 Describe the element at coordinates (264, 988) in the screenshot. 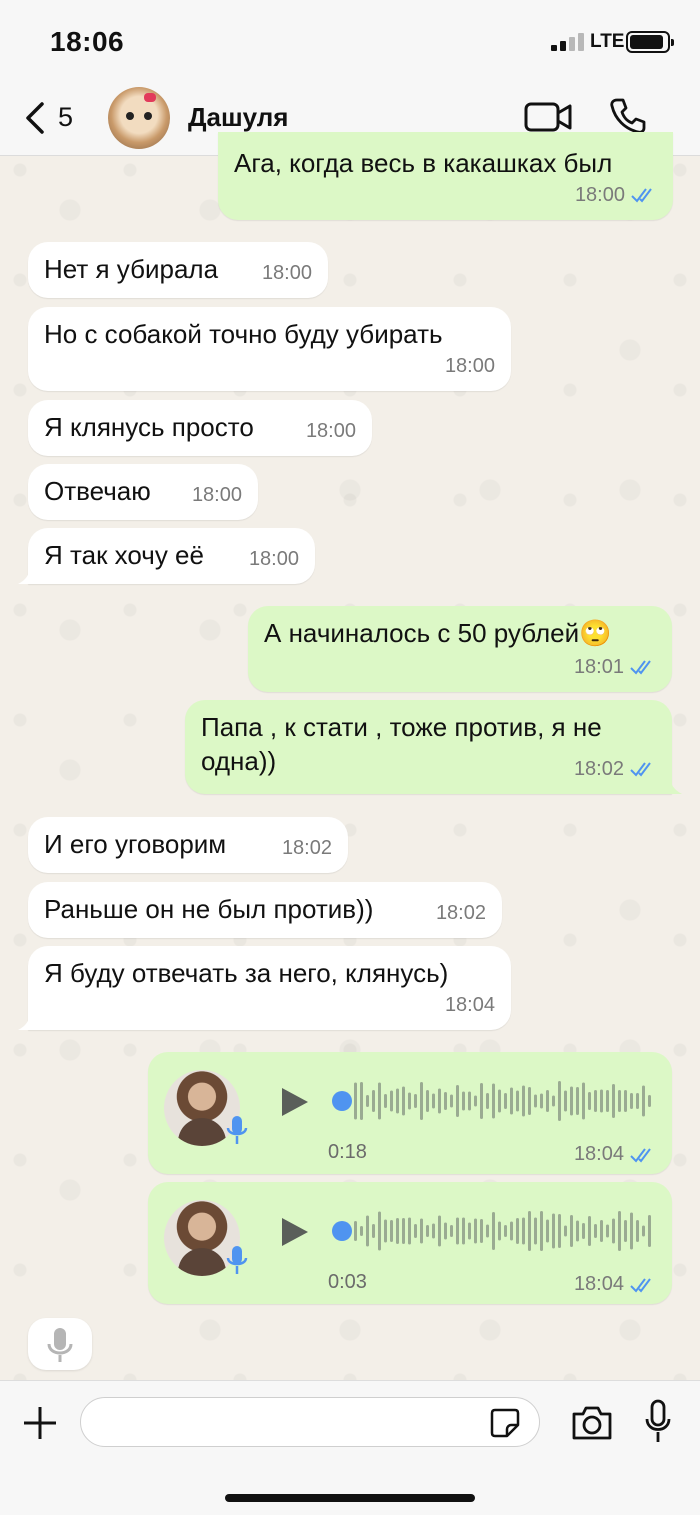

I see `message-bubble-incoming: Я буду отвечать за него, клянусь) 18:04` at that location.